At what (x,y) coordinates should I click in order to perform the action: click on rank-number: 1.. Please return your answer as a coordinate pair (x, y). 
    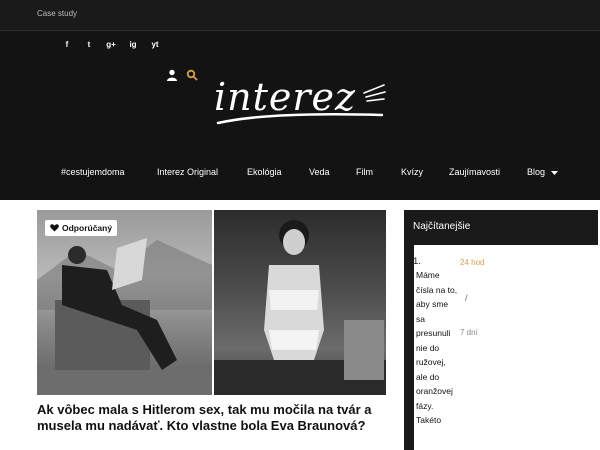
    Looking at the image, I should click on (417, 261).